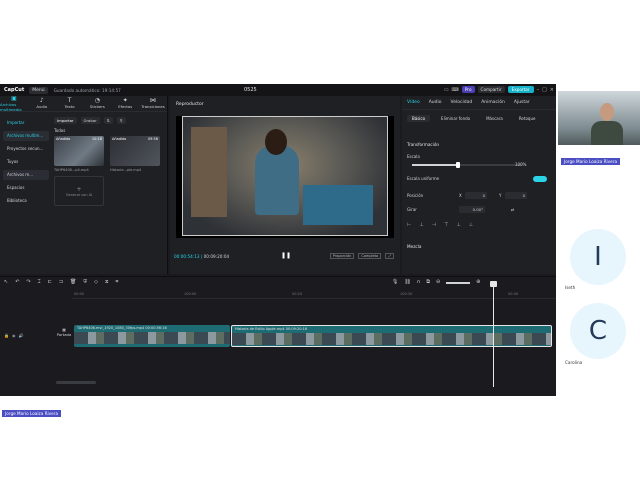 This screenshot has height=480, width=640. What do you see at coordinates (117, 282) in the screenshot?
I see `crop-icon: ⌗` at bounding box center [117, 282].